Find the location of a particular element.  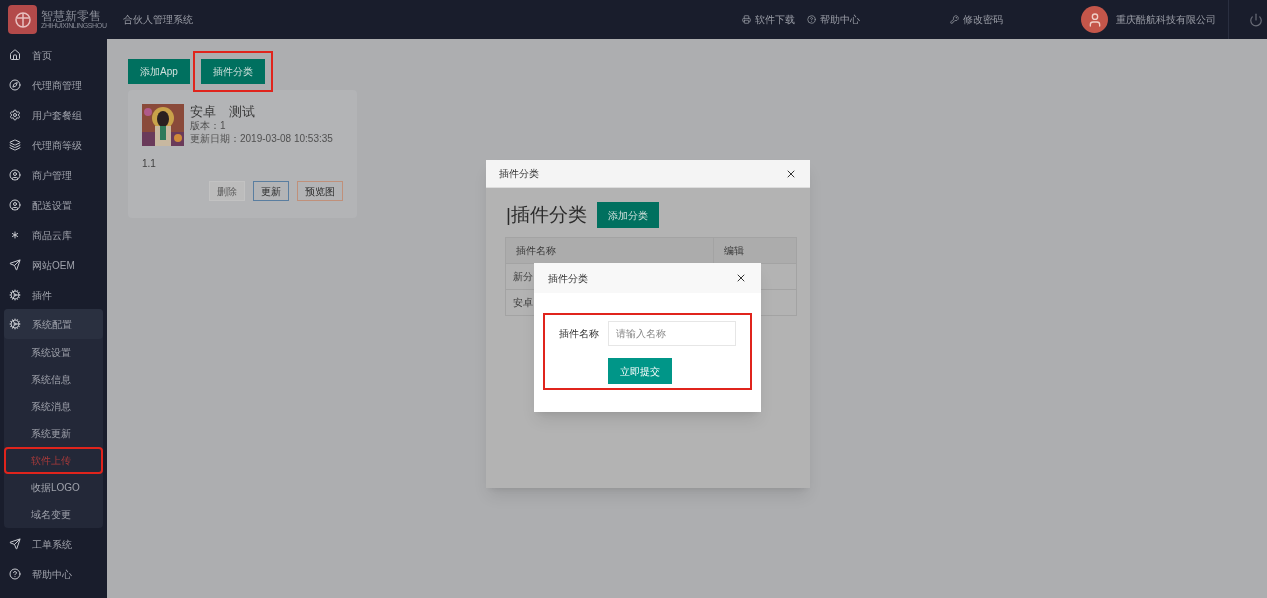

sidebar-item: 用户套餐组 is located at coordinates (53, 115).